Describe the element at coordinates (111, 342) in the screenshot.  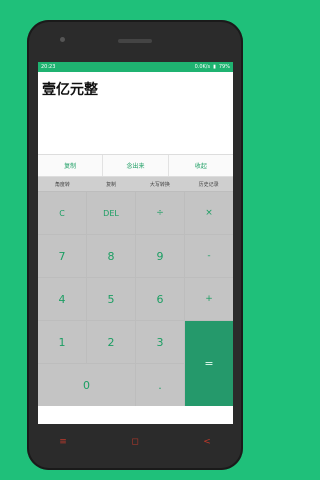
I see `key-2: 2` at that location.